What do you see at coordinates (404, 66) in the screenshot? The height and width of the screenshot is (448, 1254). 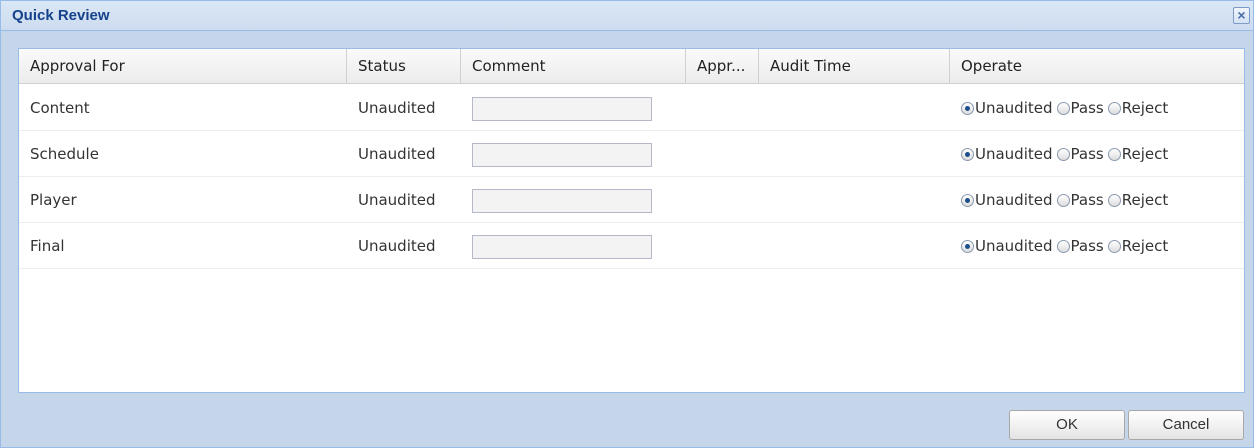 I see `column-header-status: Status` at bounding box center [404, 66].